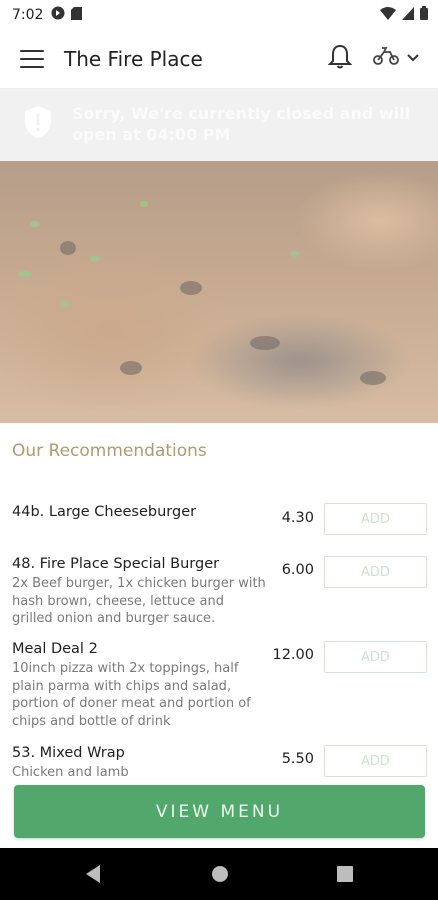  Describe the element at coordinates (68, 753) in the screenshot. I see `item-name: 53. Mixed Wrap` at that location.